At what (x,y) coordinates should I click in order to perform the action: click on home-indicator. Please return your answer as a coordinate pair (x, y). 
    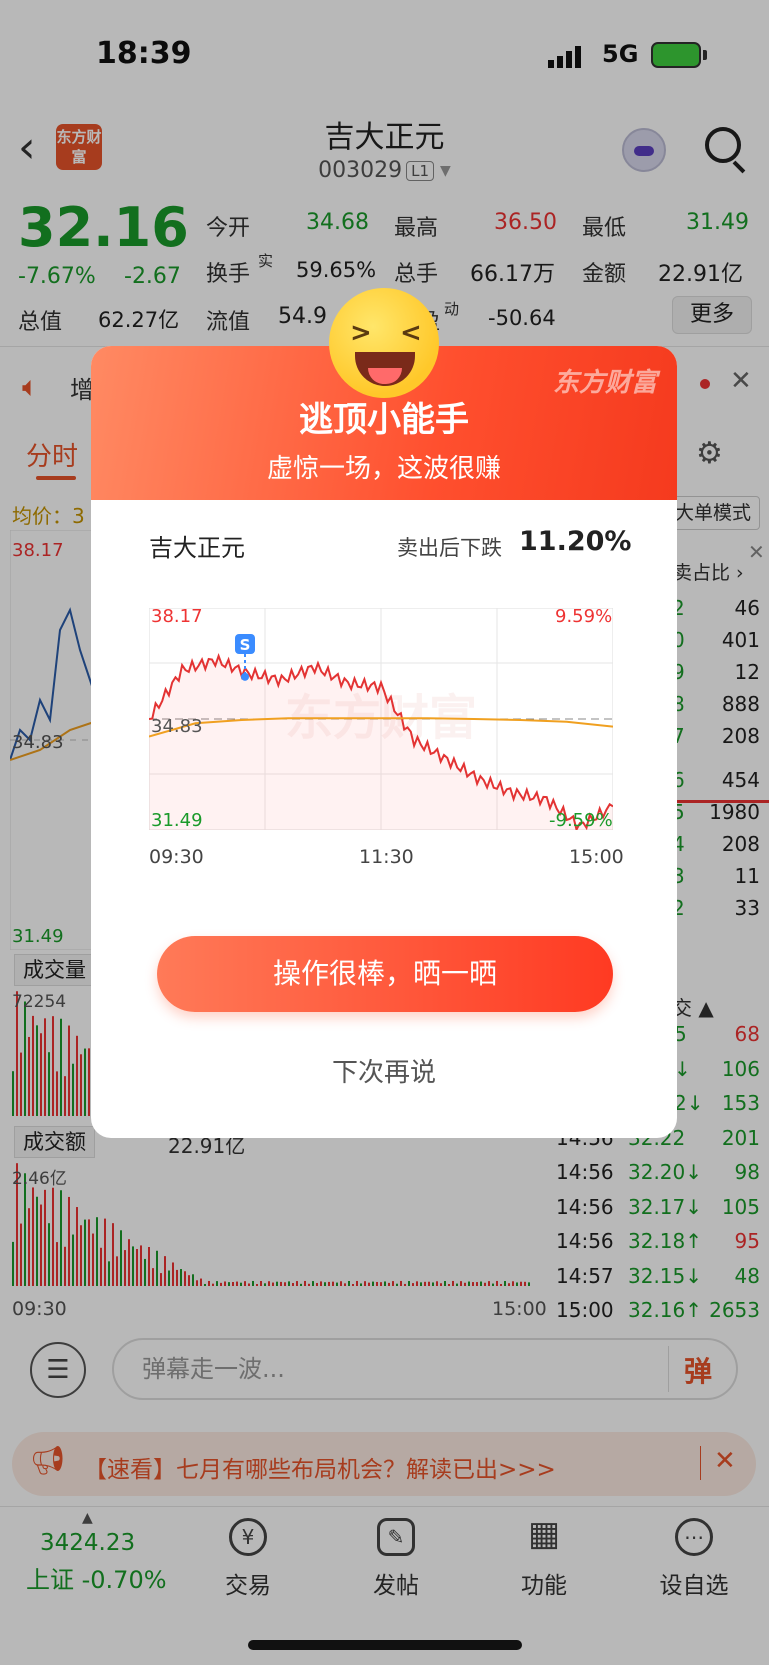
    Looking at the image, I should click on (385, 1645).